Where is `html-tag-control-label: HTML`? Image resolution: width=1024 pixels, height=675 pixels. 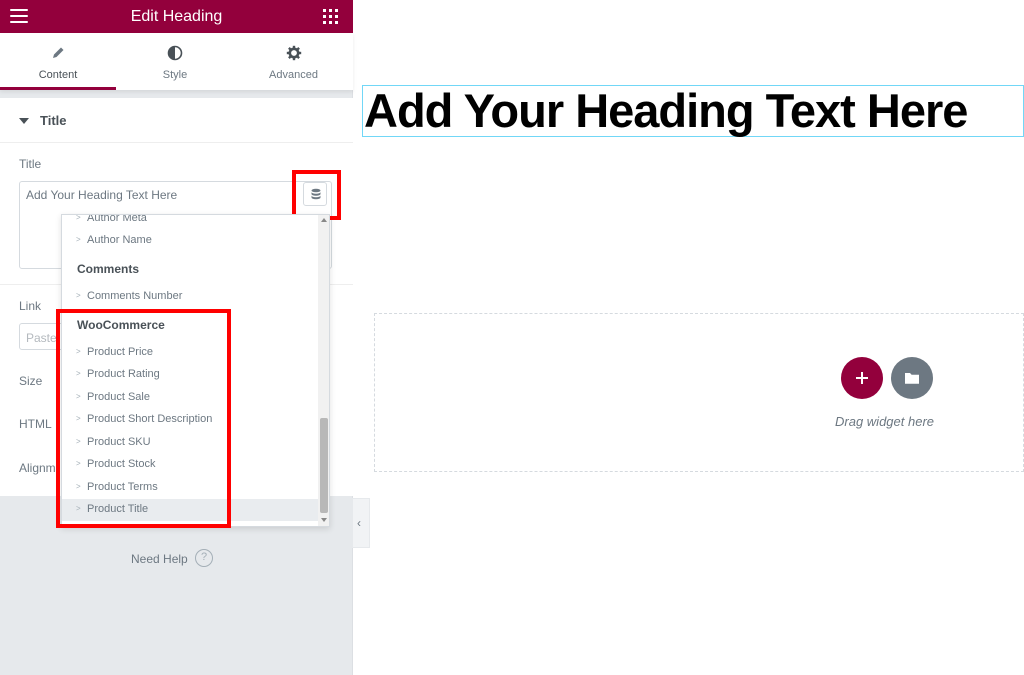
html-tag-control-label: HTML is located at coordinates (35, 424).